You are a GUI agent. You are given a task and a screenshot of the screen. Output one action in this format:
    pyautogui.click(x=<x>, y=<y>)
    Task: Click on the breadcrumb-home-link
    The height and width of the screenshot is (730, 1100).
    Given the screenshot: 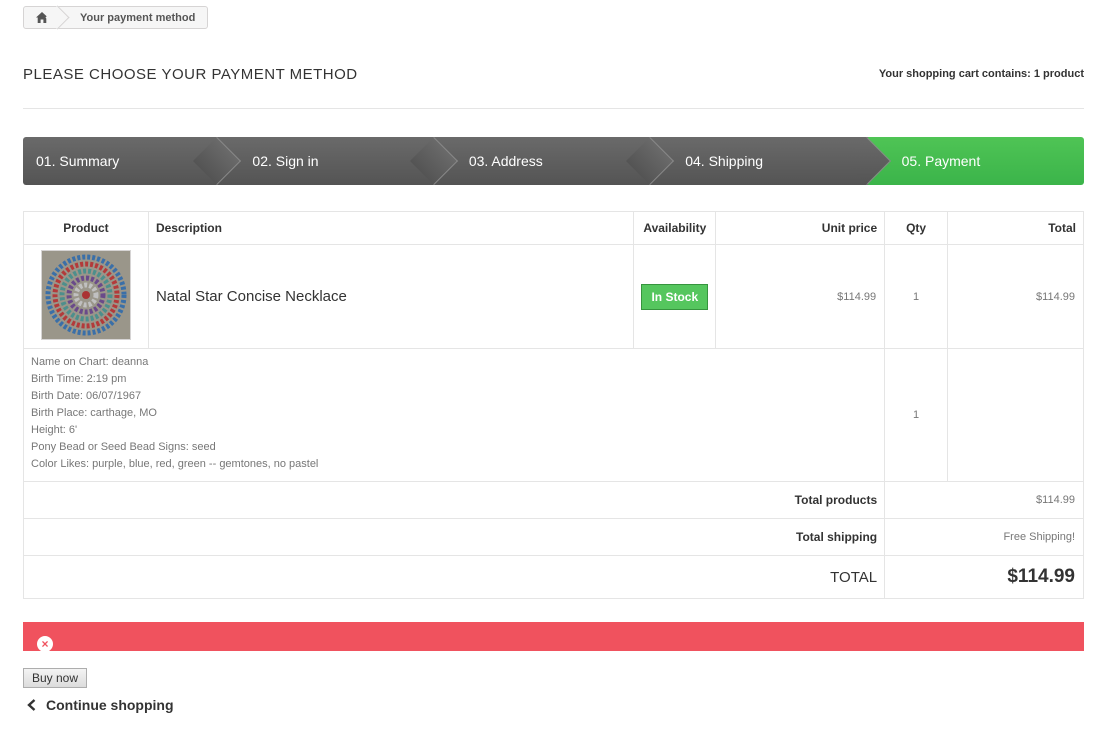 What is the action you would take?
    pyautogui.click(x=47, y=17)
    